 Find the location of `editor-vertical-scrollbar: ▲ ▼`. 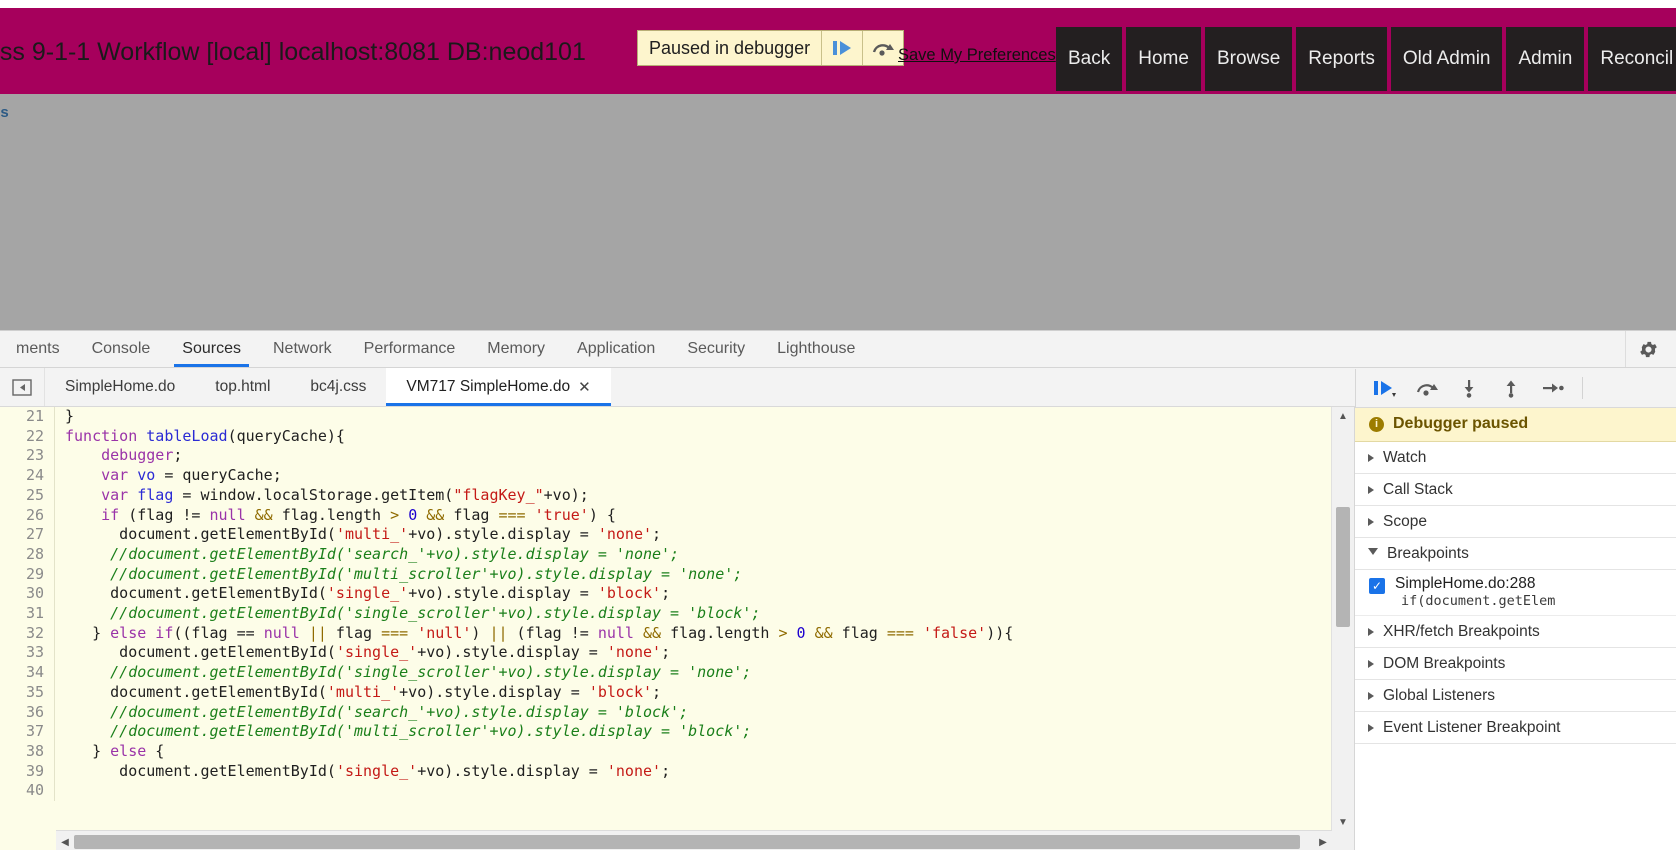

editor-vertical-scrollbar: ▲ ▼ is located at coordinates (1342, 619).